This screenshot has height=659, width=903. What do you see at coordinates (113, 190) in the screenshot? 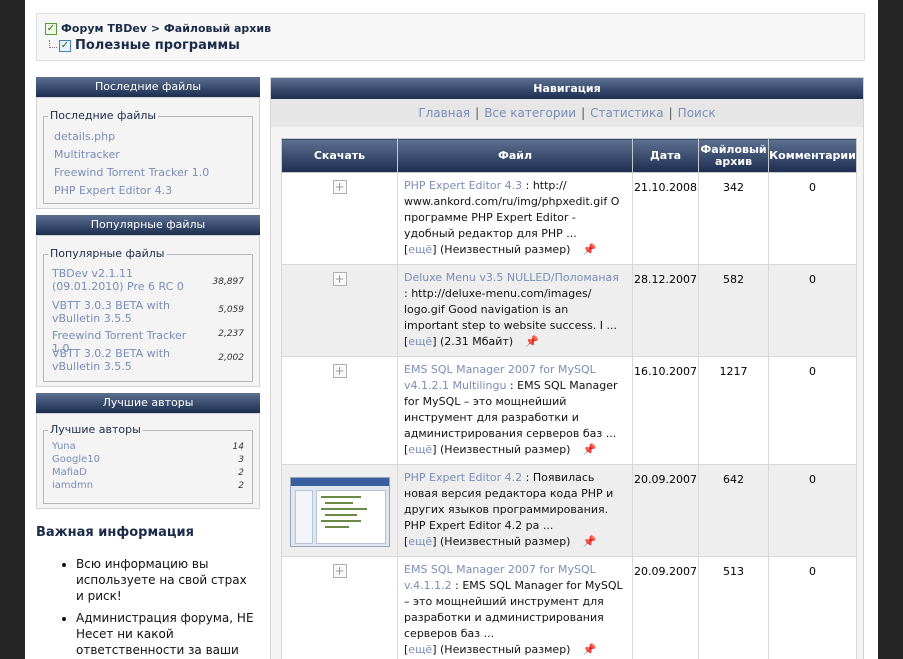
I see `recent-file-link: PHP Expert Editor 4.3` at bounding box center [113, 190].